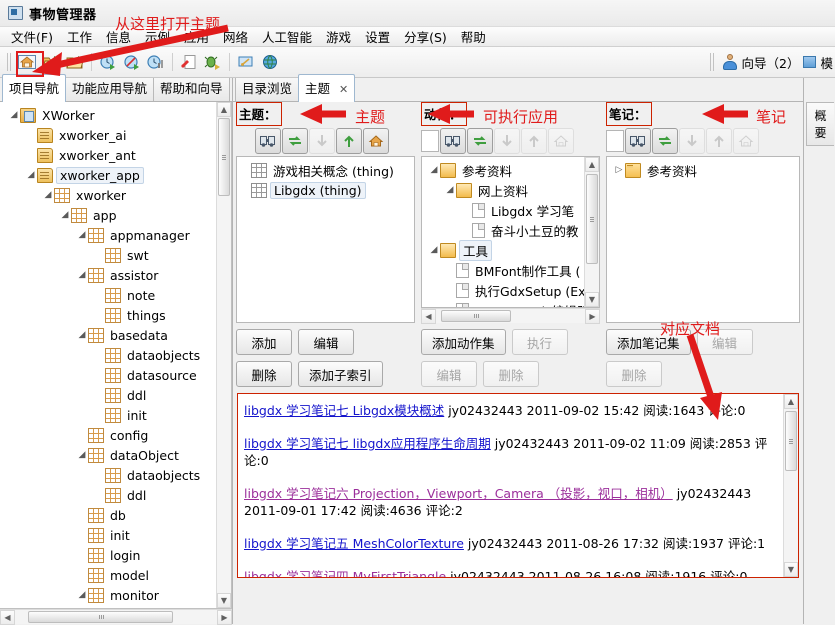 This screenshot has height=625, width=835. I want to click on globe-icon, so click(270, 62).